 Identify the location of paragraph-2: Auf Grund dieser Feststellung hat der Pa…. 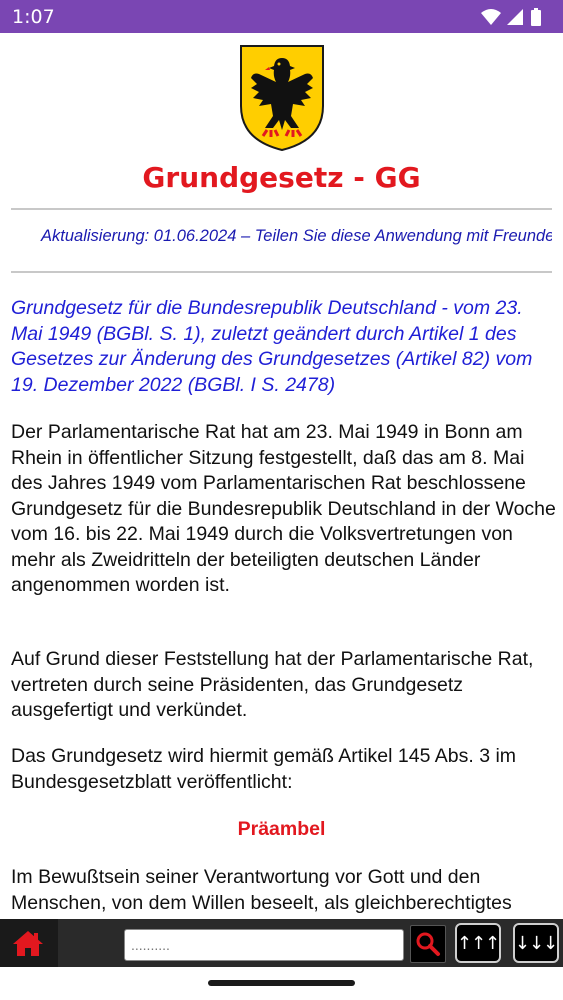
(272, 684).